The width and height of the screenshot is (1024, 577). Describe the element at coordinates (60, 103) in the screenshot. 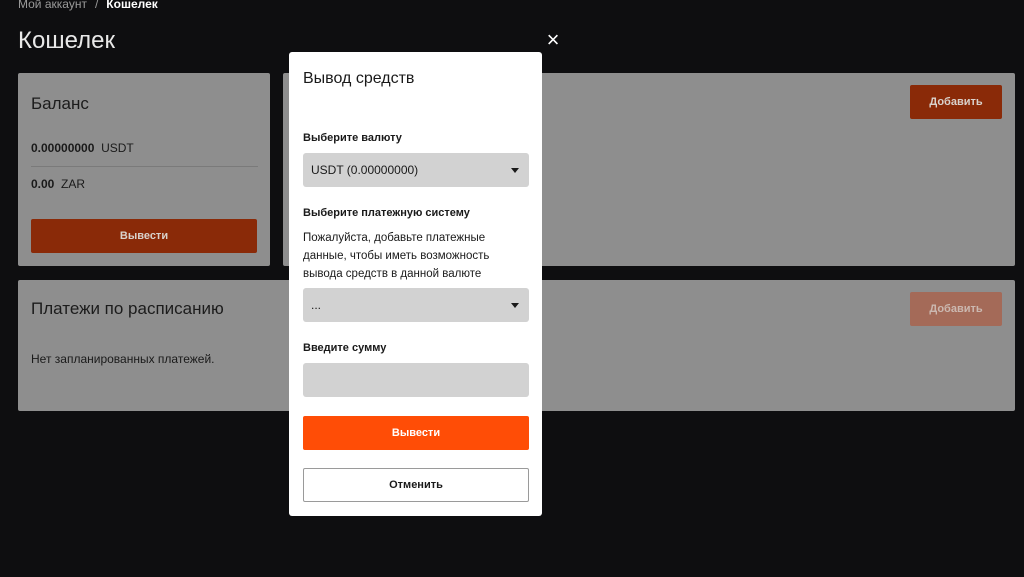

I see `balance-card-title: Баланс` at that location.